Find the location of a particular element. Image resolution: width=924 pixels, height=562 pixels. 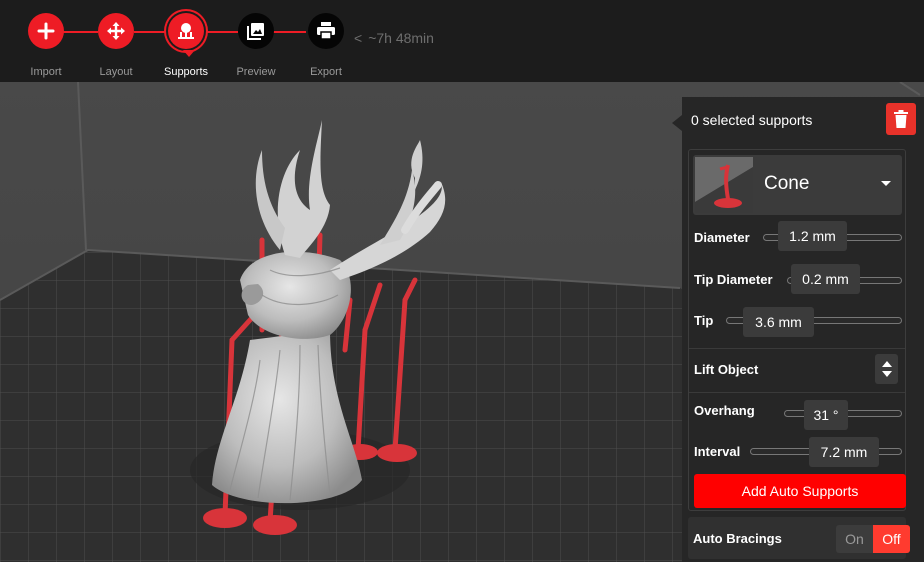

move-arrows-icon is located at coordinates (116, 31).